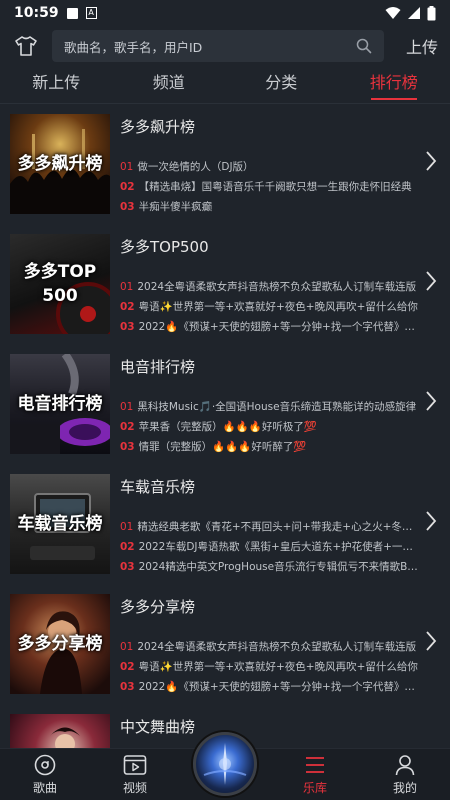  Describe the element at coordinates (91, 13) in the screenshot. I see `app-notification-icon: A` at that location.